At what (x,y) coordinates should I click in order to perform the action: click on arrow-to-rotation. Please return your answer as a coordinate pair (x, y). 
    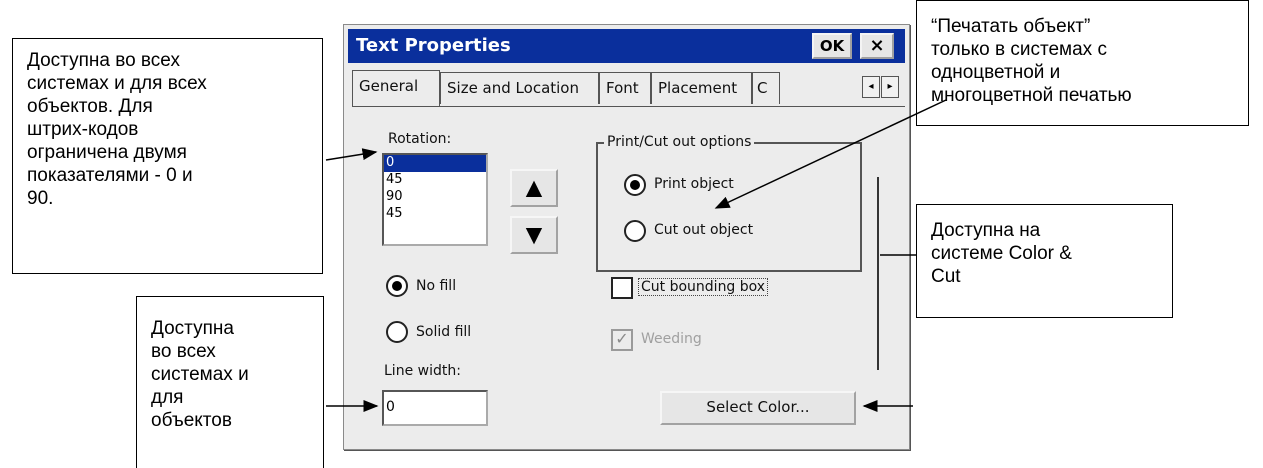
    Looking at the image, I should click on (351, 154).